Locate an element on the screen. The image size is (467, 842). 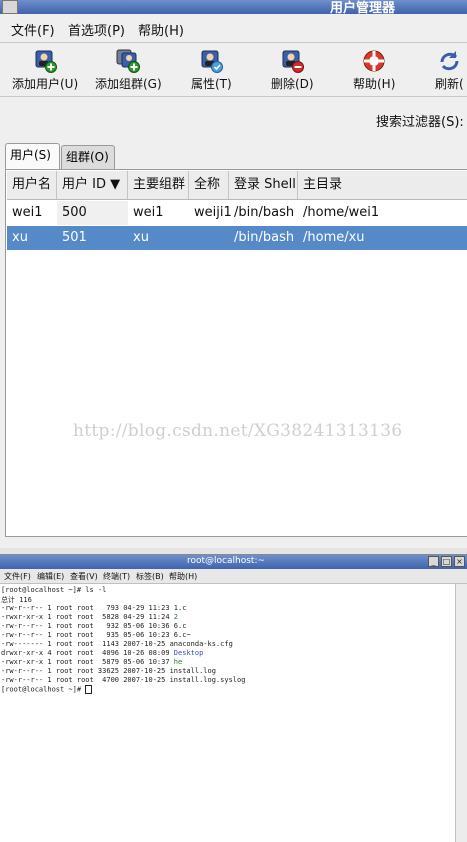
window-controls: _ □ × is located at coordinates (446, 561).